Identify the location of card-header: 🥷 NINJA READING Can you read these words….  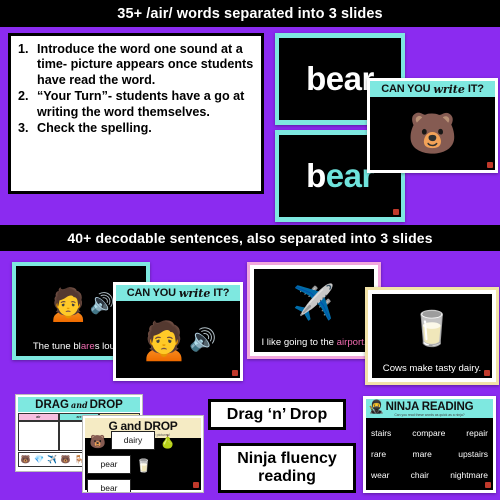
(429, 408).